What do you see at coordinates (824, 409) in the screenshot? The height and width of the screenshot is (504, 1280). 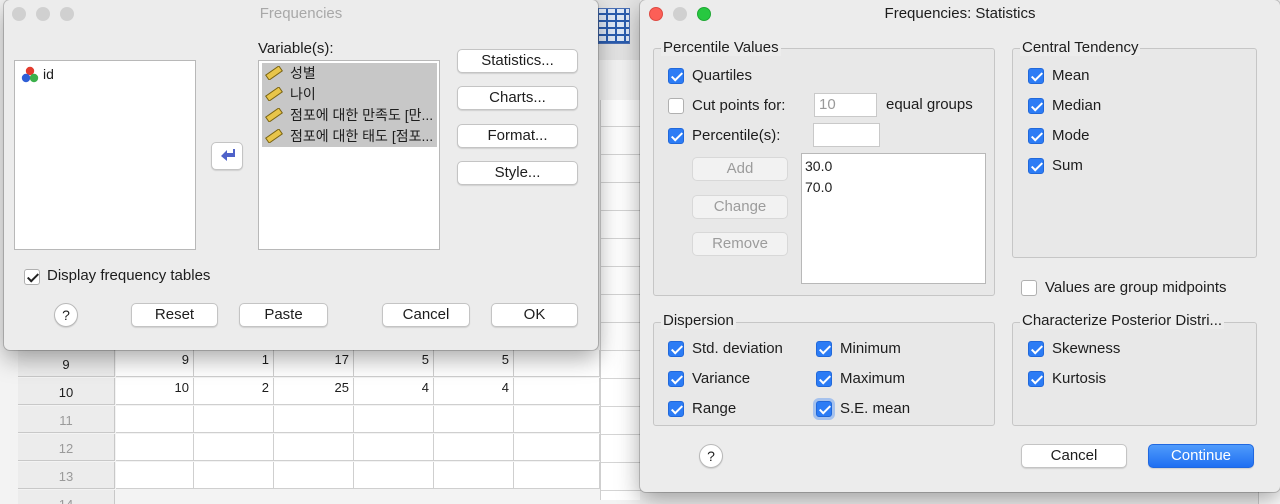 I see `se-mean-checkbox` at bounding box center [824, 409].